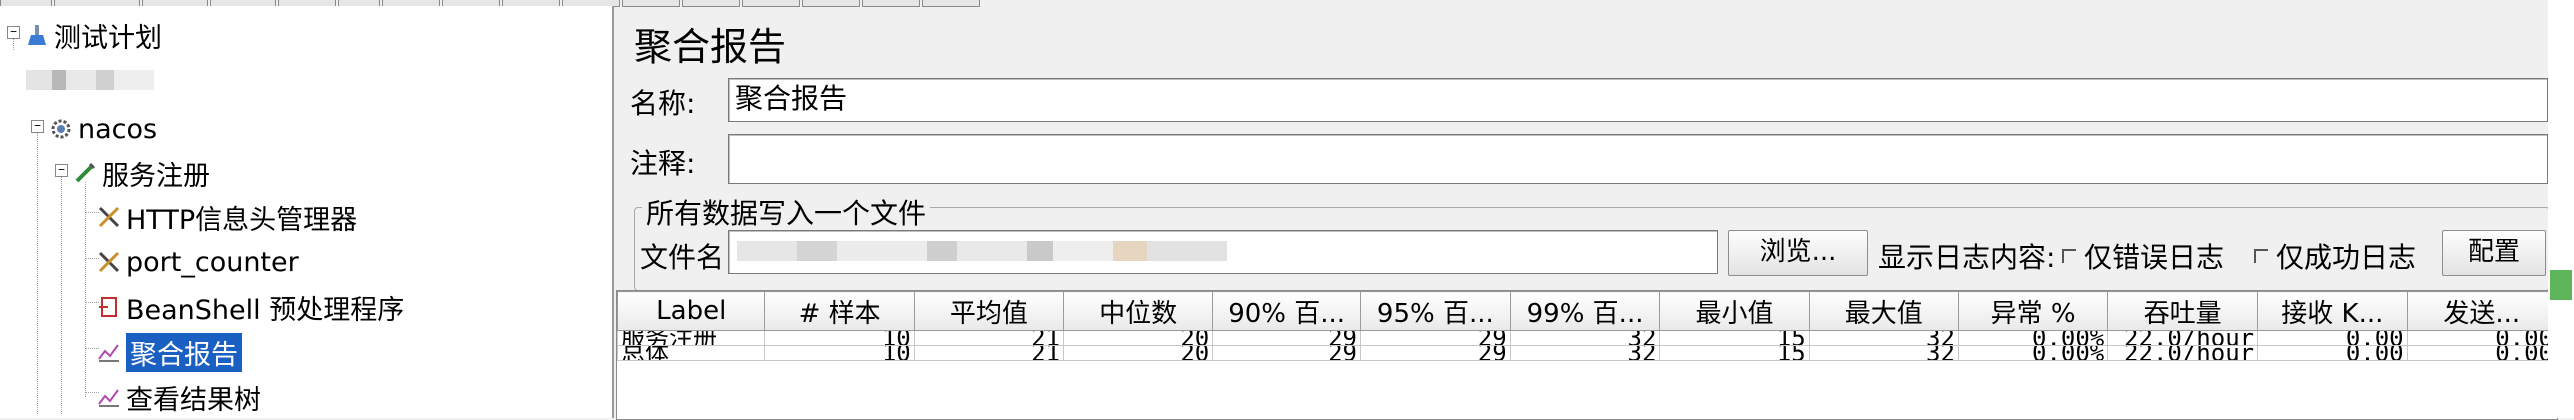 The height and width of the screenshot is (420, 2574). I want to click on name-label: 名称:, so click(663, 103).